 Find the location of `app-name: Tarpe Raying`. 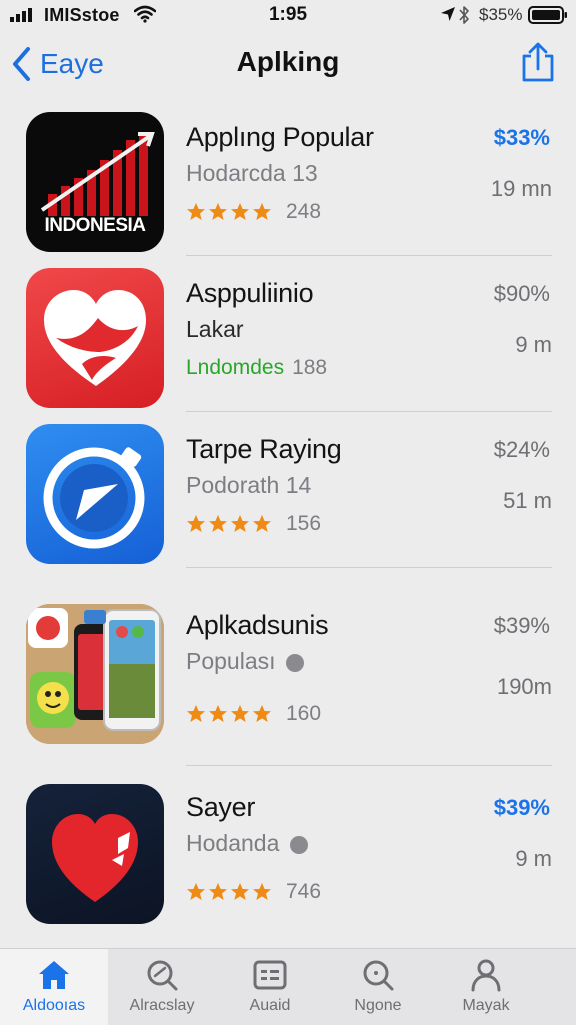

app-name: Tarpe Raying is located at coordinates (264, 449).